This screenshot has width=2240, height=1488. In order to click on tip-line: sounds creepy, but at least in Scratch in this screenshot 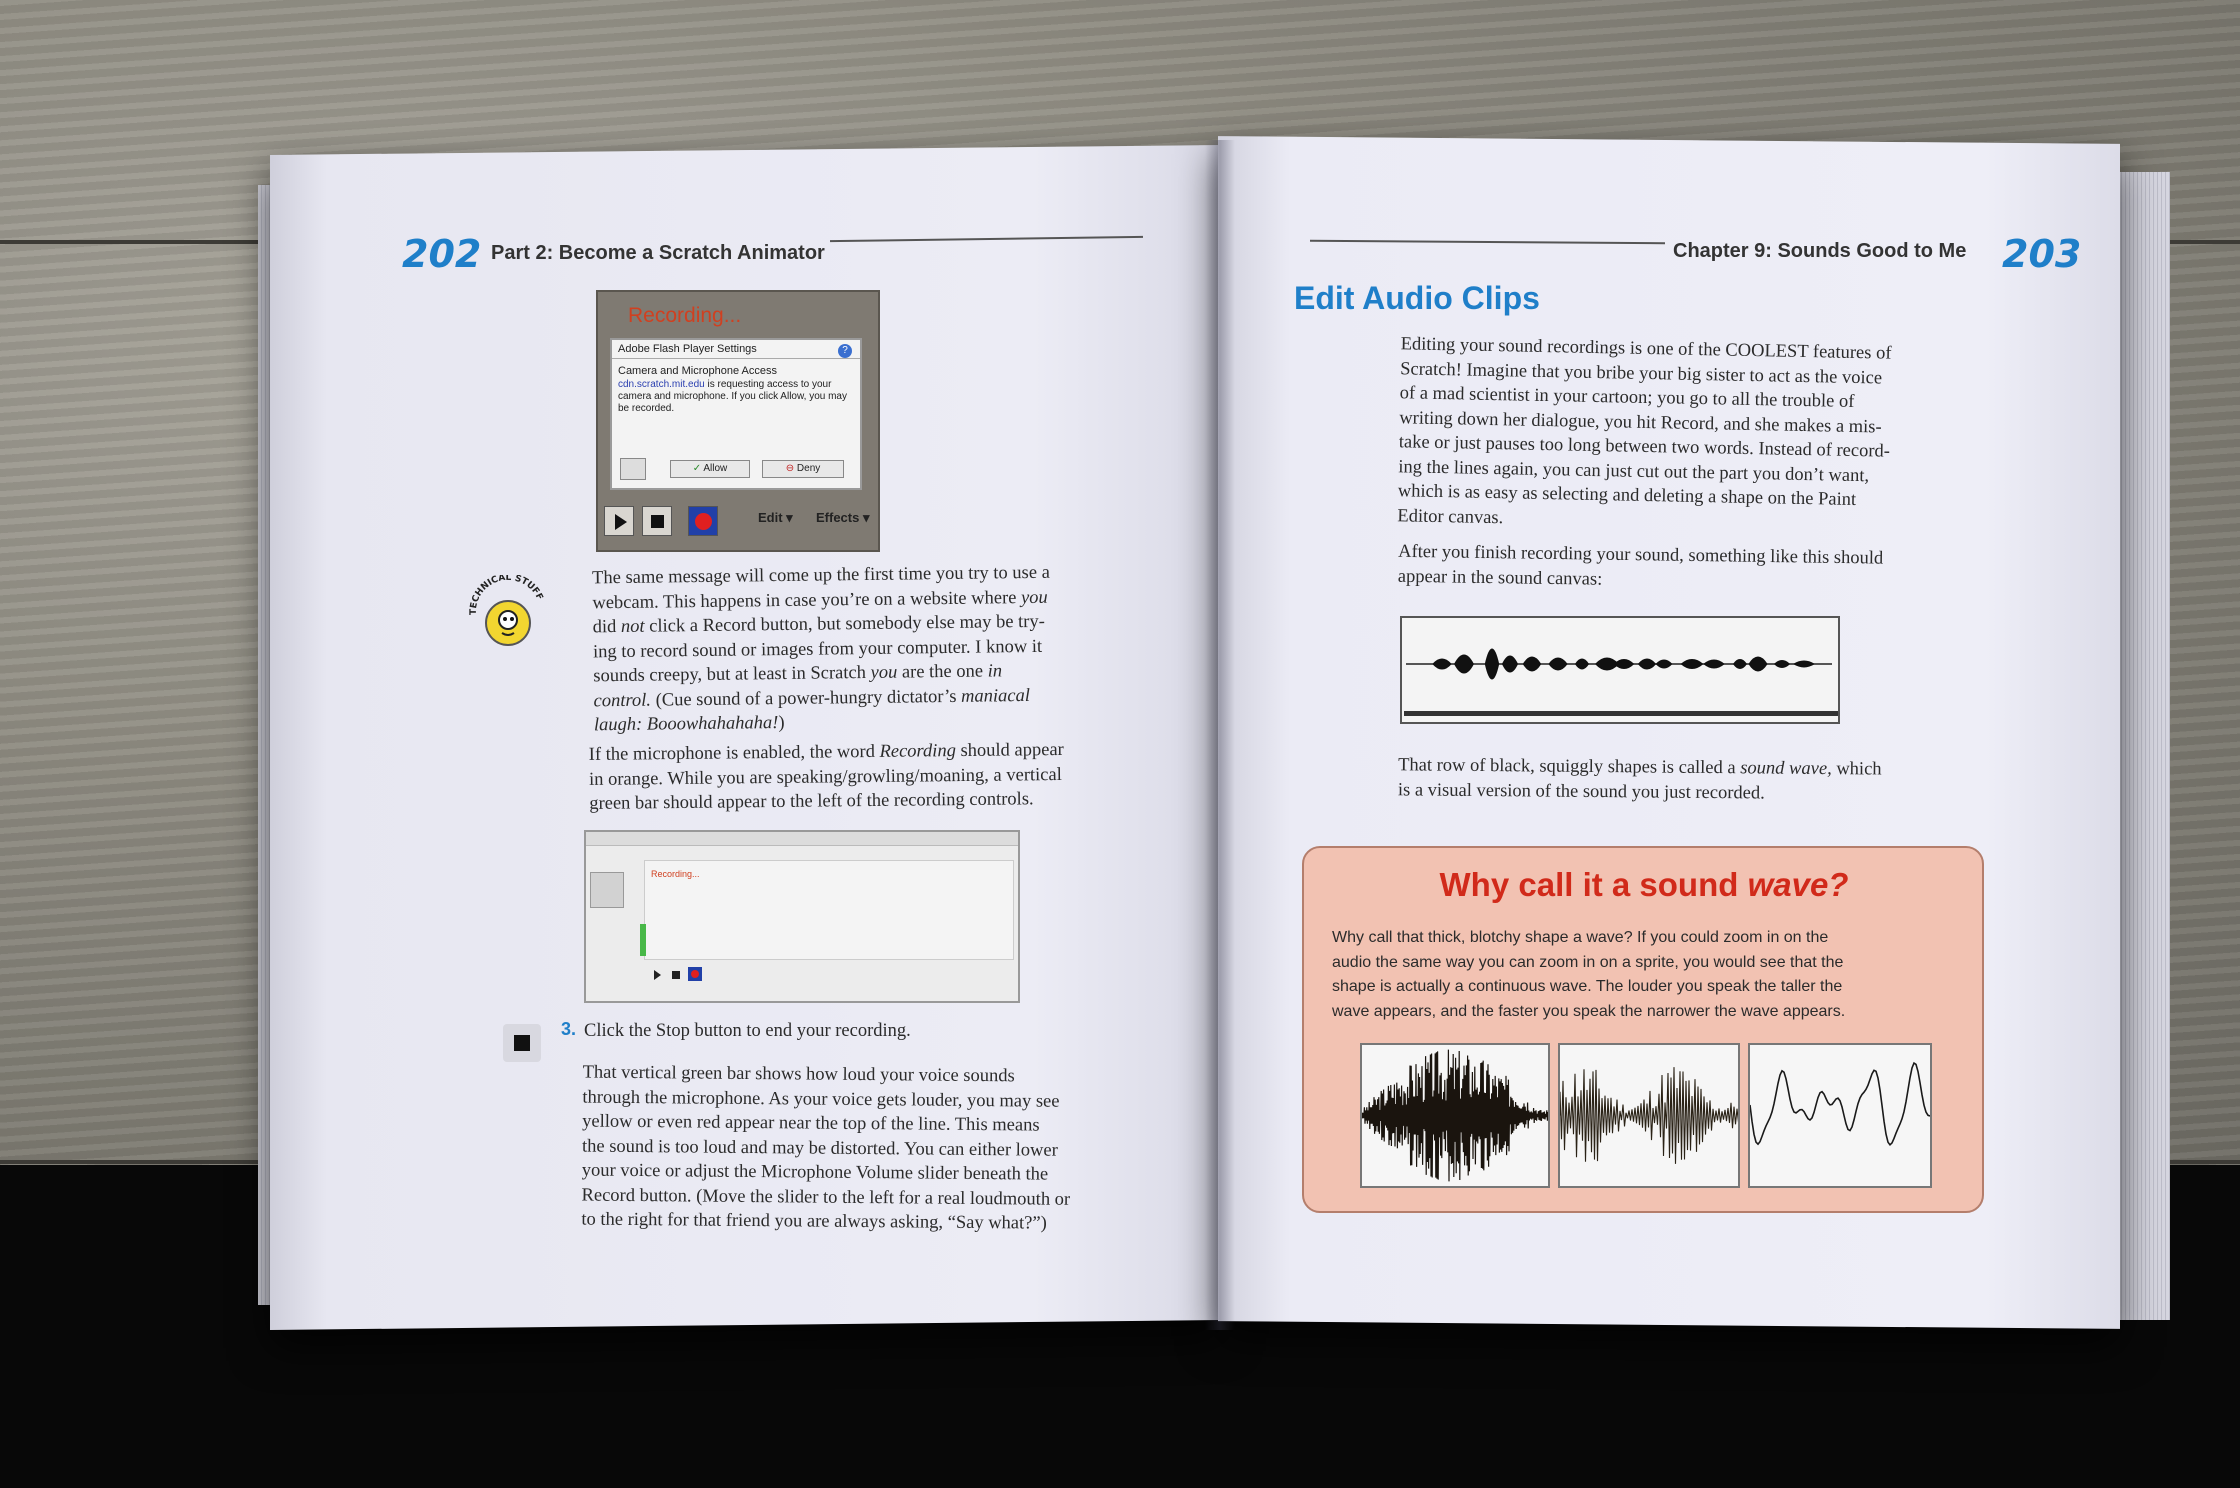, I will do `click(732, 674)`.